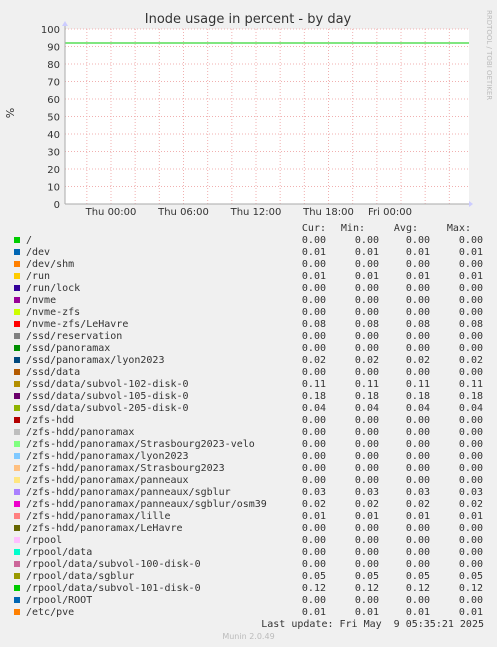  What do you see at coordinates (74, 336) in the screenshot?
I see `legend-label: /ssd/reservation` at bounding box center [74, 336].